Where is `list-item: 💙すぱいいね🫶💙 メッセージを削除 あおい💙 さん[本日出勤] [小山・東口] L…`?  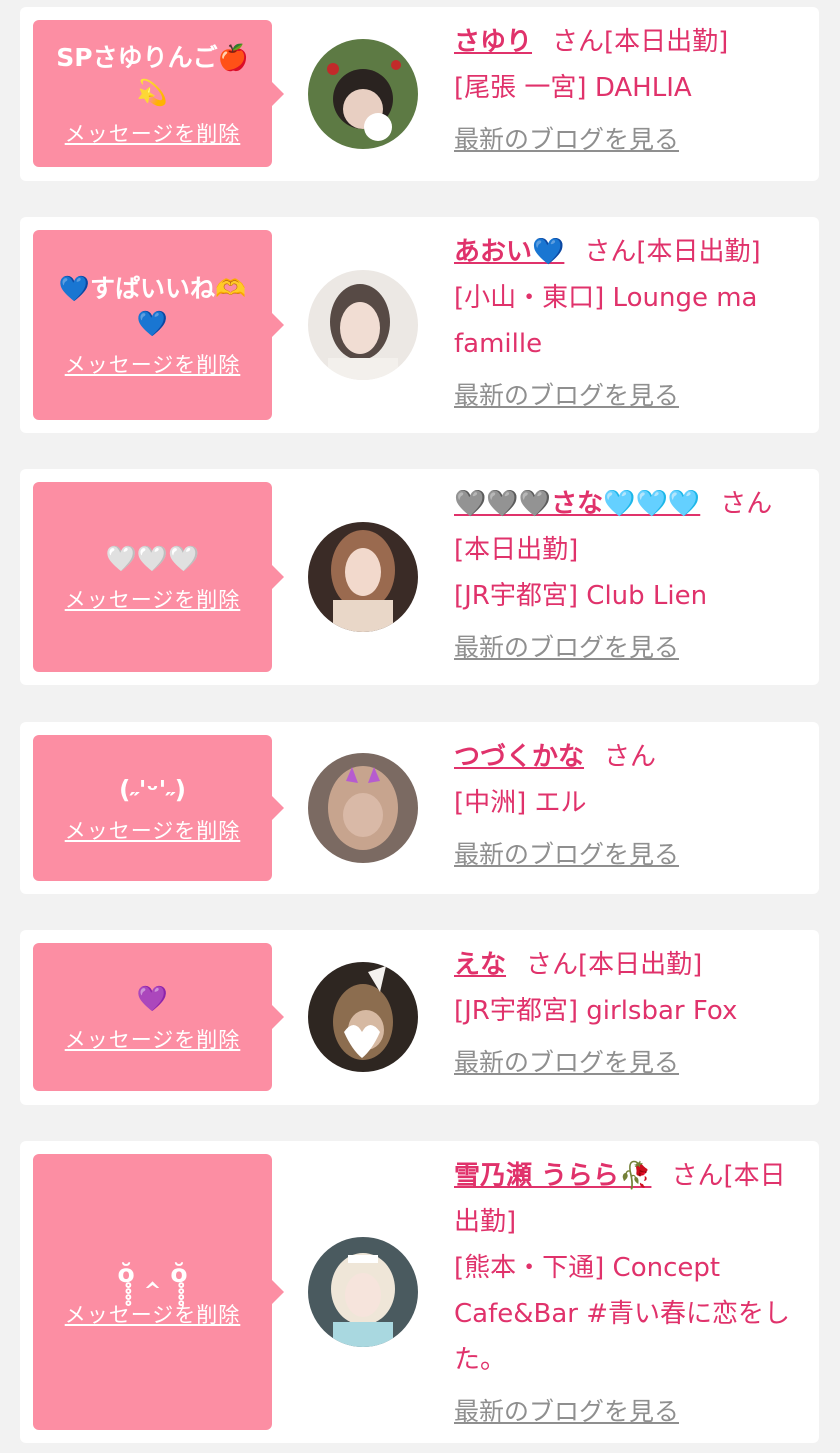
list-item: 💙すぱいいね🫶💙 メッセージを削除 あおい💙 さん[本日出勤] [小山・東口] L… is located at coordinates (419, 325).